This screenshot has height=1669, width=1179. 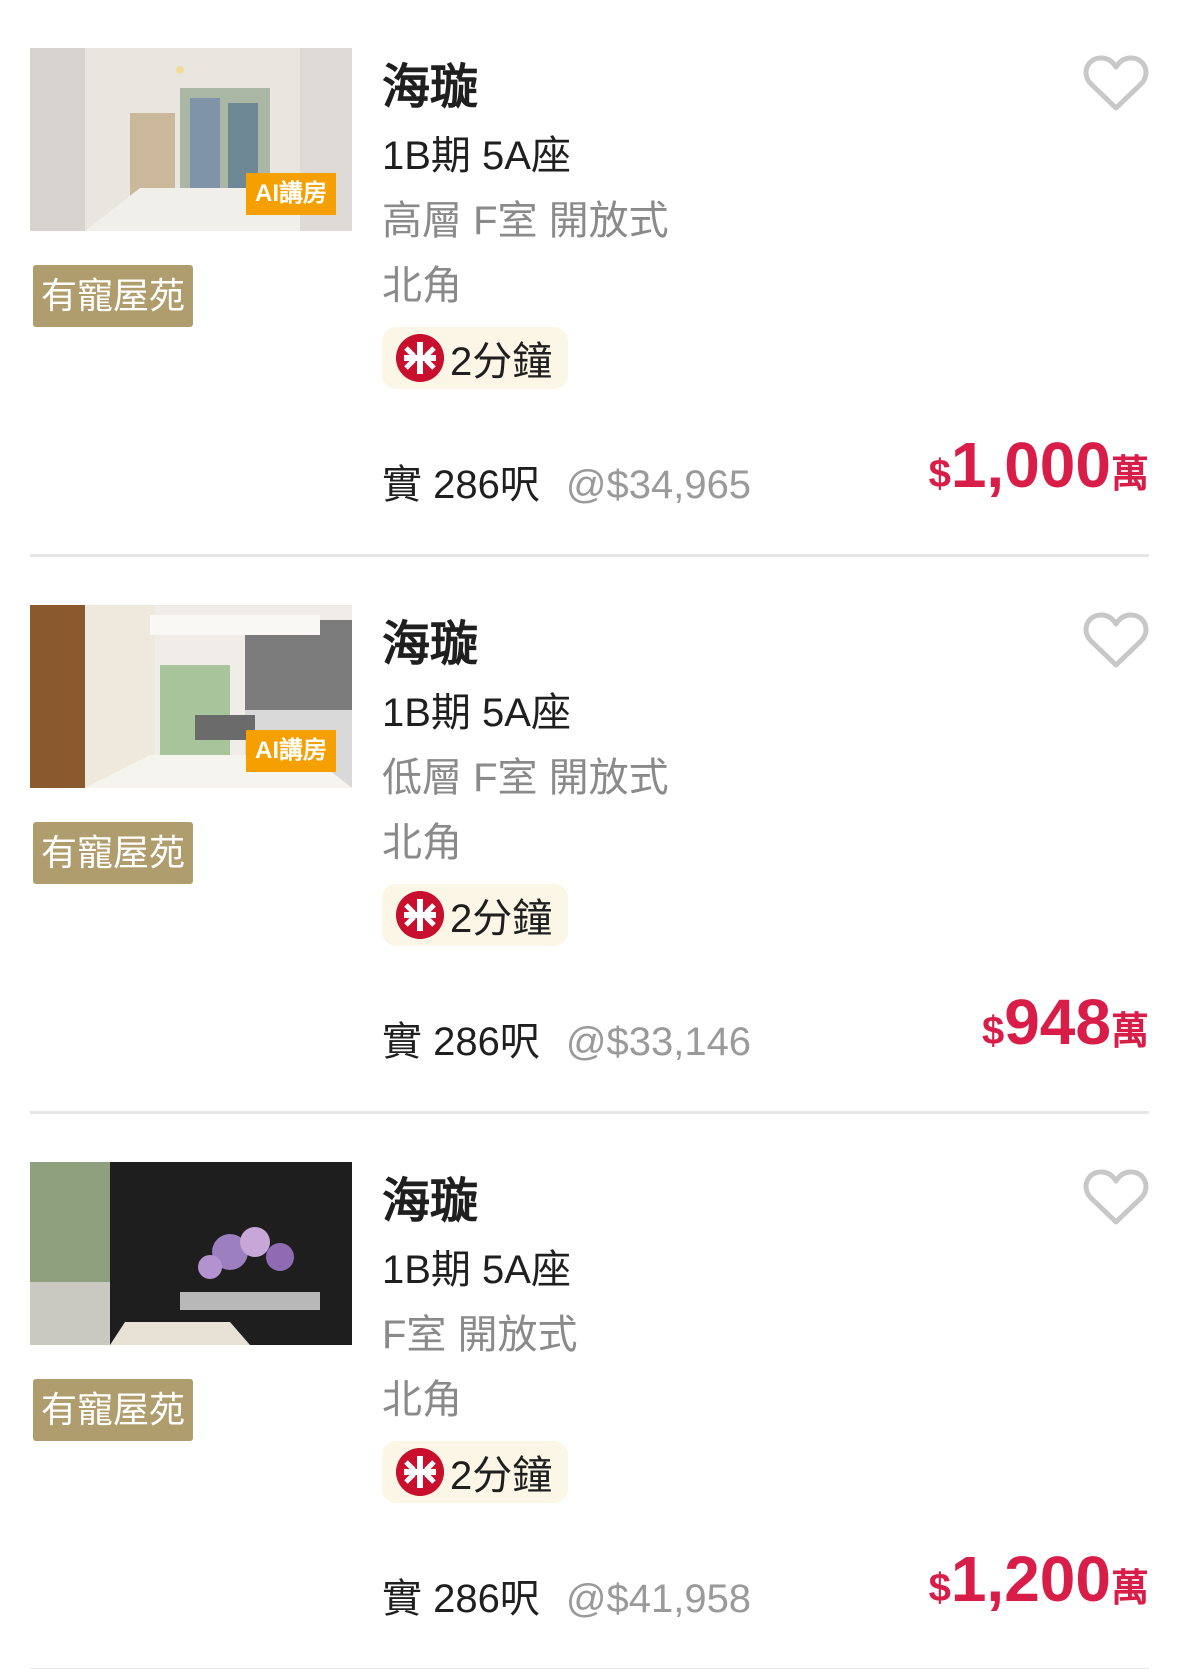 I want to click on floor-unit: 低層 F室 開放式, so click(x=525, y=778).